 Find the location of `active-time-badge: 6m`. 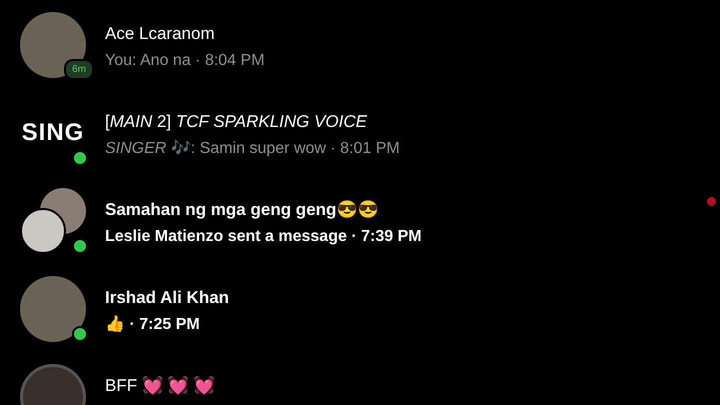

active-time-badge: 6m is located at coordinates (79, 69).